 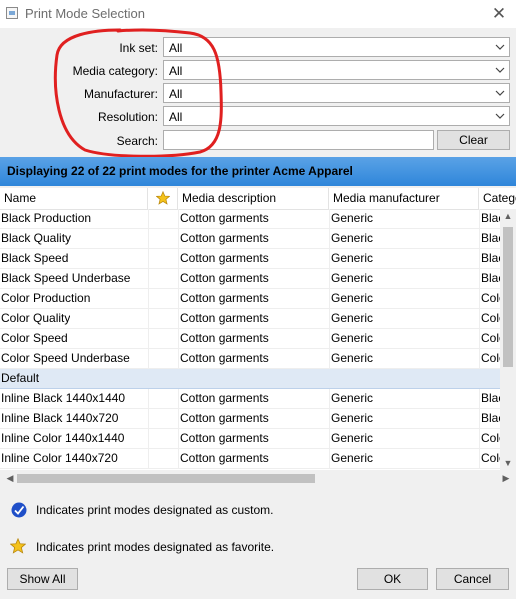 I want to click on scroll-down-icon: ▼, so click(x=508, y=463).